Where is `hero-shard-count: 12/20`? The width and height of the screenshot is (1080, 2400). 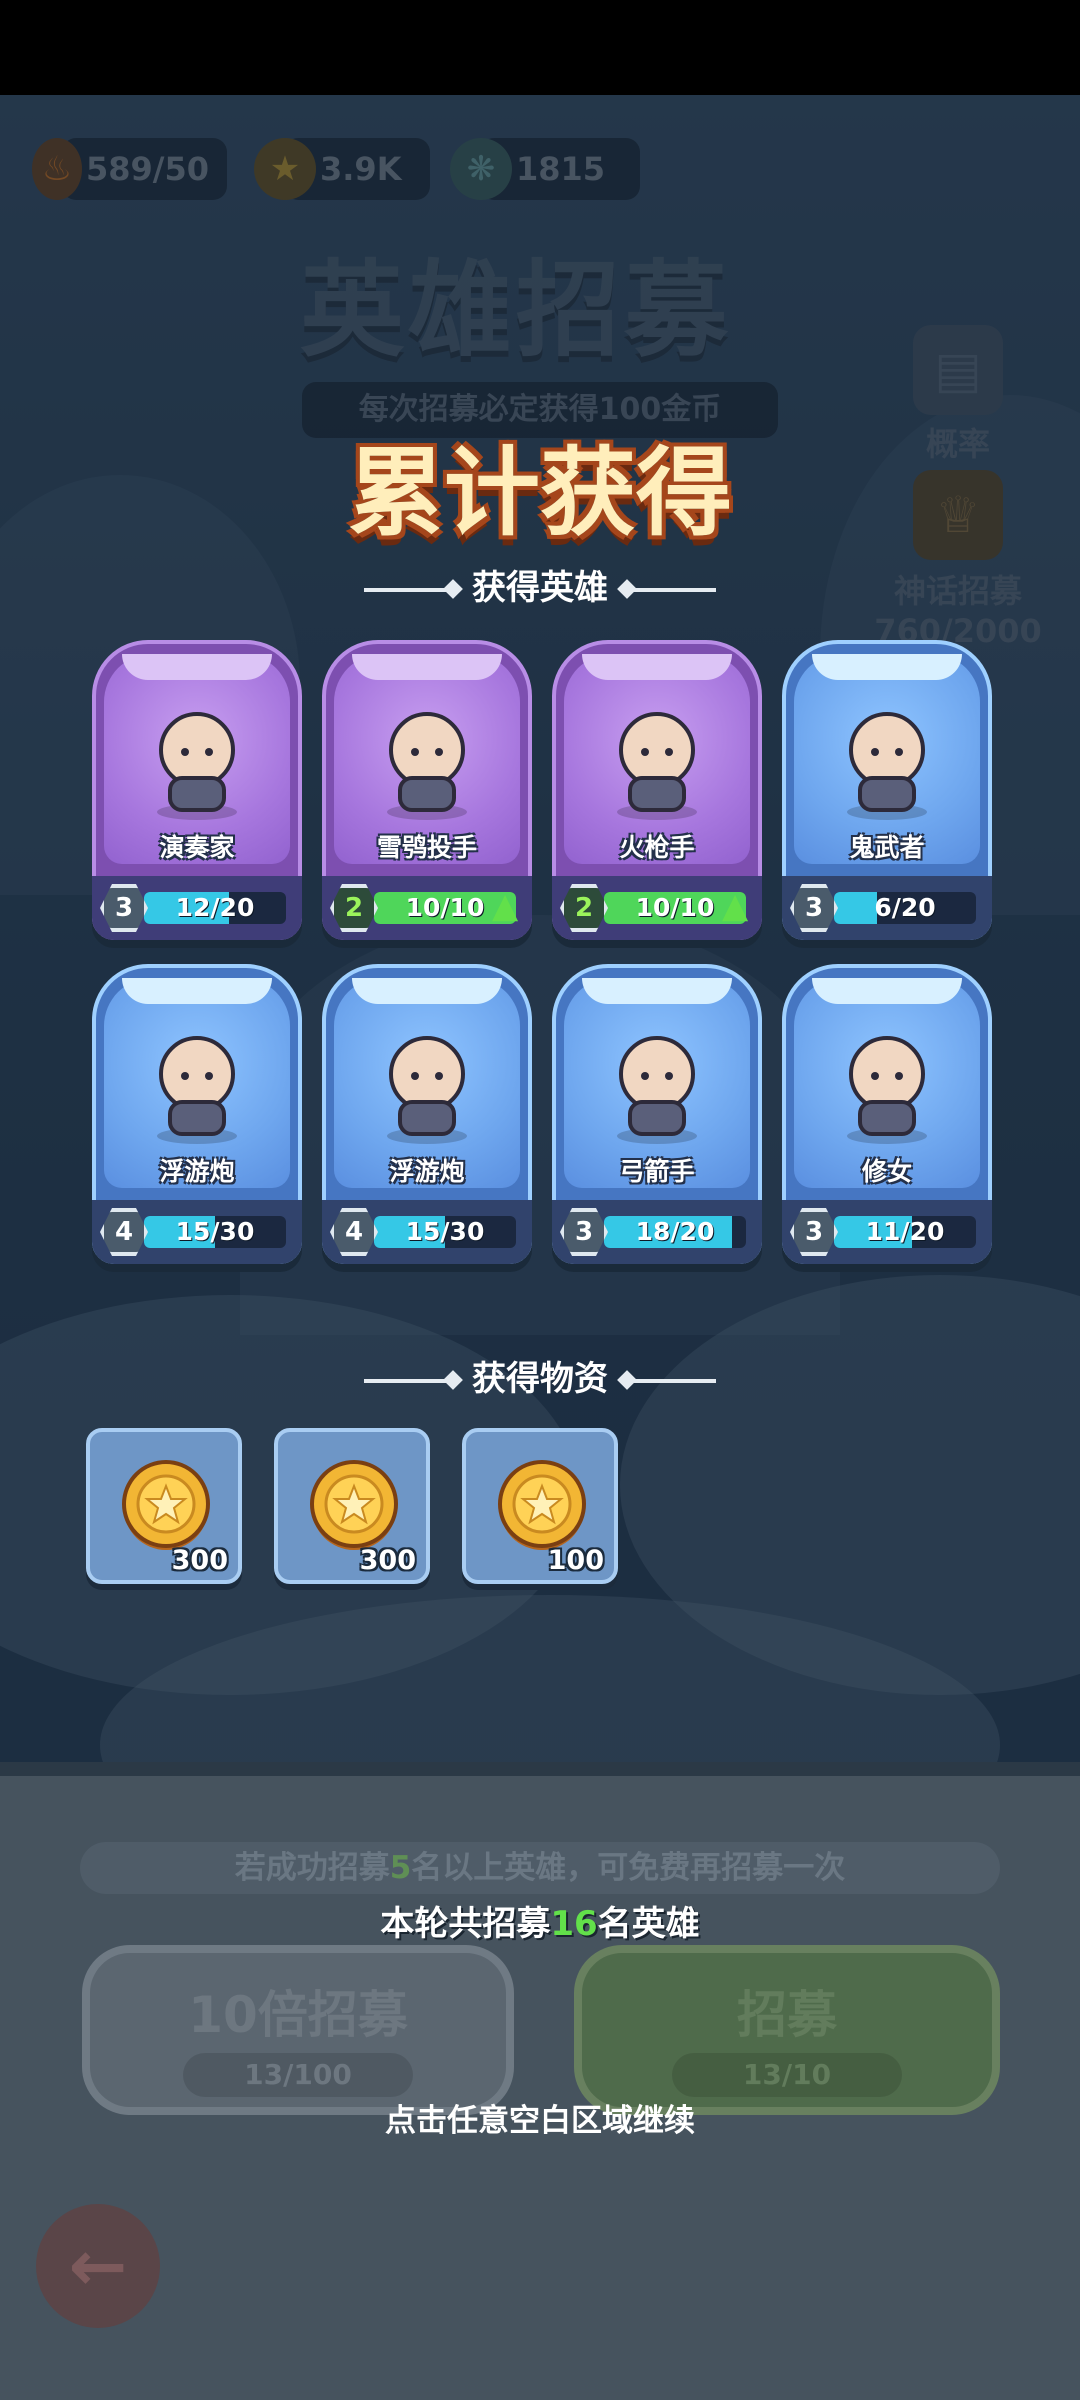
hero-shard-count: 12/20 is located at coordinates (215, 907).